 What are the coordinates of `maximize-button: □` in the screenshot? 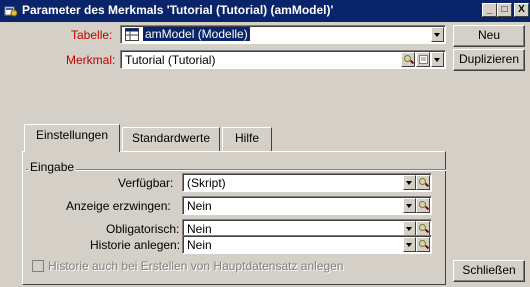 It's located at (504, 10).